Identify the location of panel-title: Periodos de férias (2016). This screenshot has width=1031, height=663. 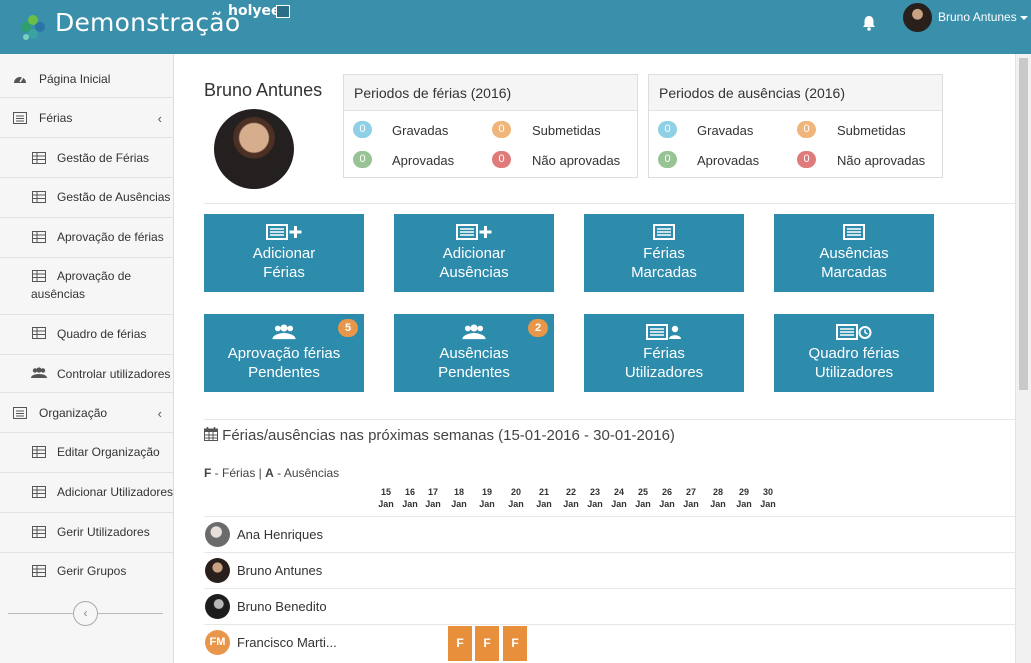
(490, 93).